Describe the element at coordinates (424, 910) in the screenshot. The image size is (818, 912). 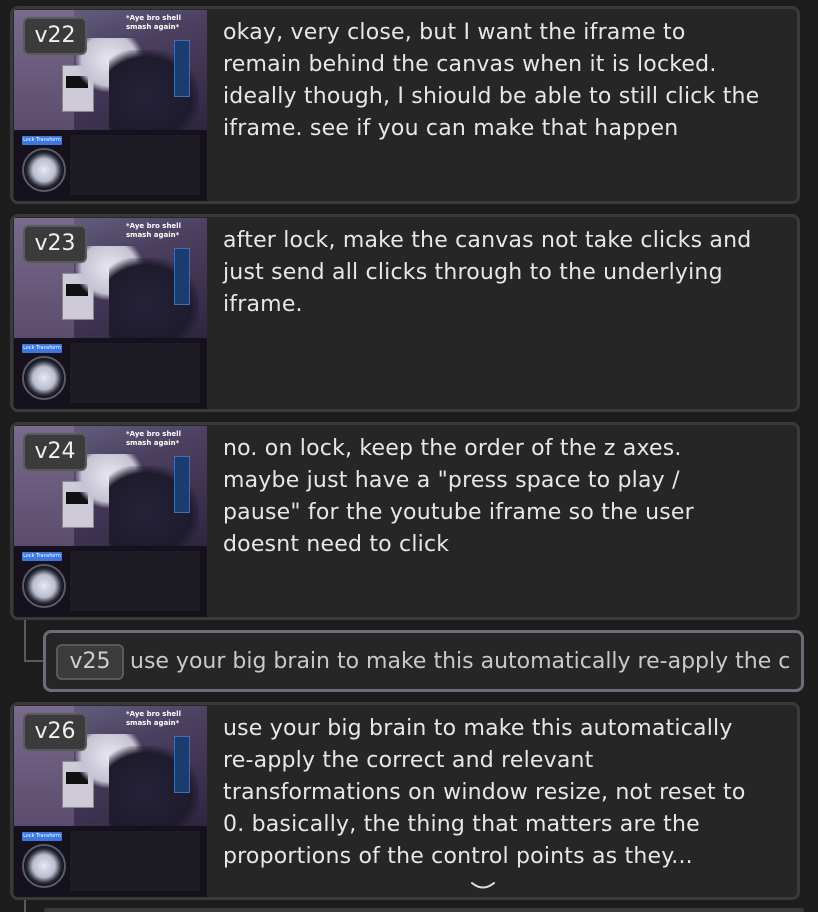
I see `next-card-edge` at that location.